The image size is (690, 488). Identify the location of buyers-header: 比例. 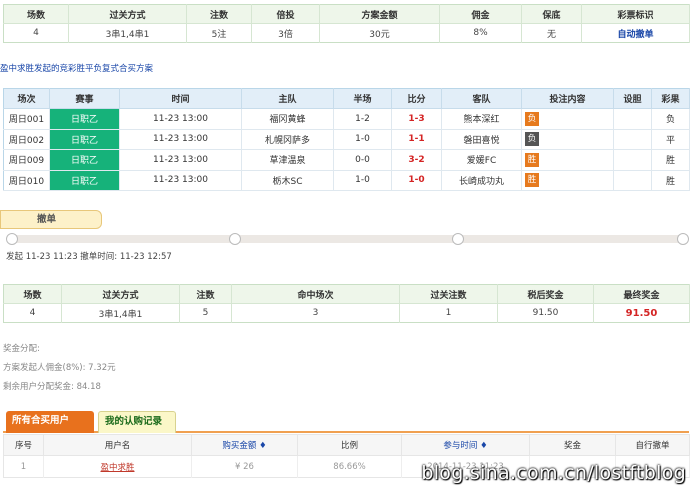
(349, 445).